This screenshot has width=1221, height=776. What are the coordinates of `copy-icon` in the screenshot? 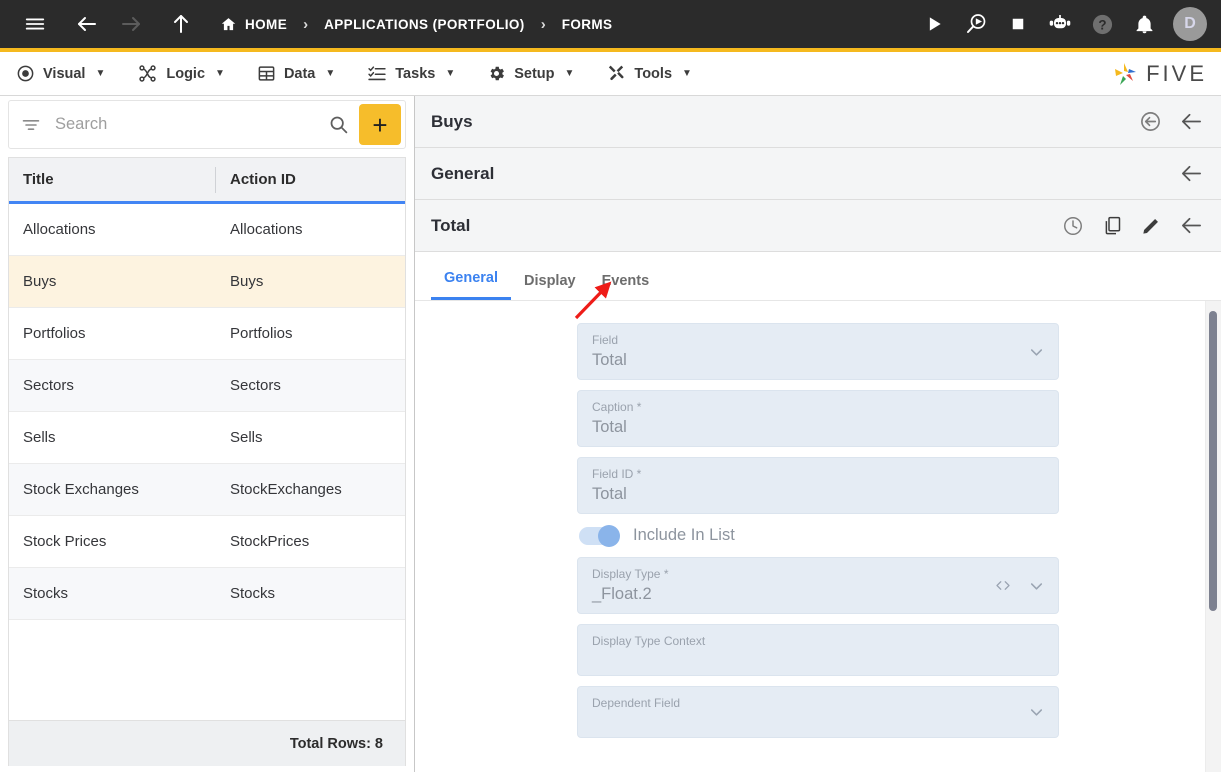 It's located at (1112, 225).